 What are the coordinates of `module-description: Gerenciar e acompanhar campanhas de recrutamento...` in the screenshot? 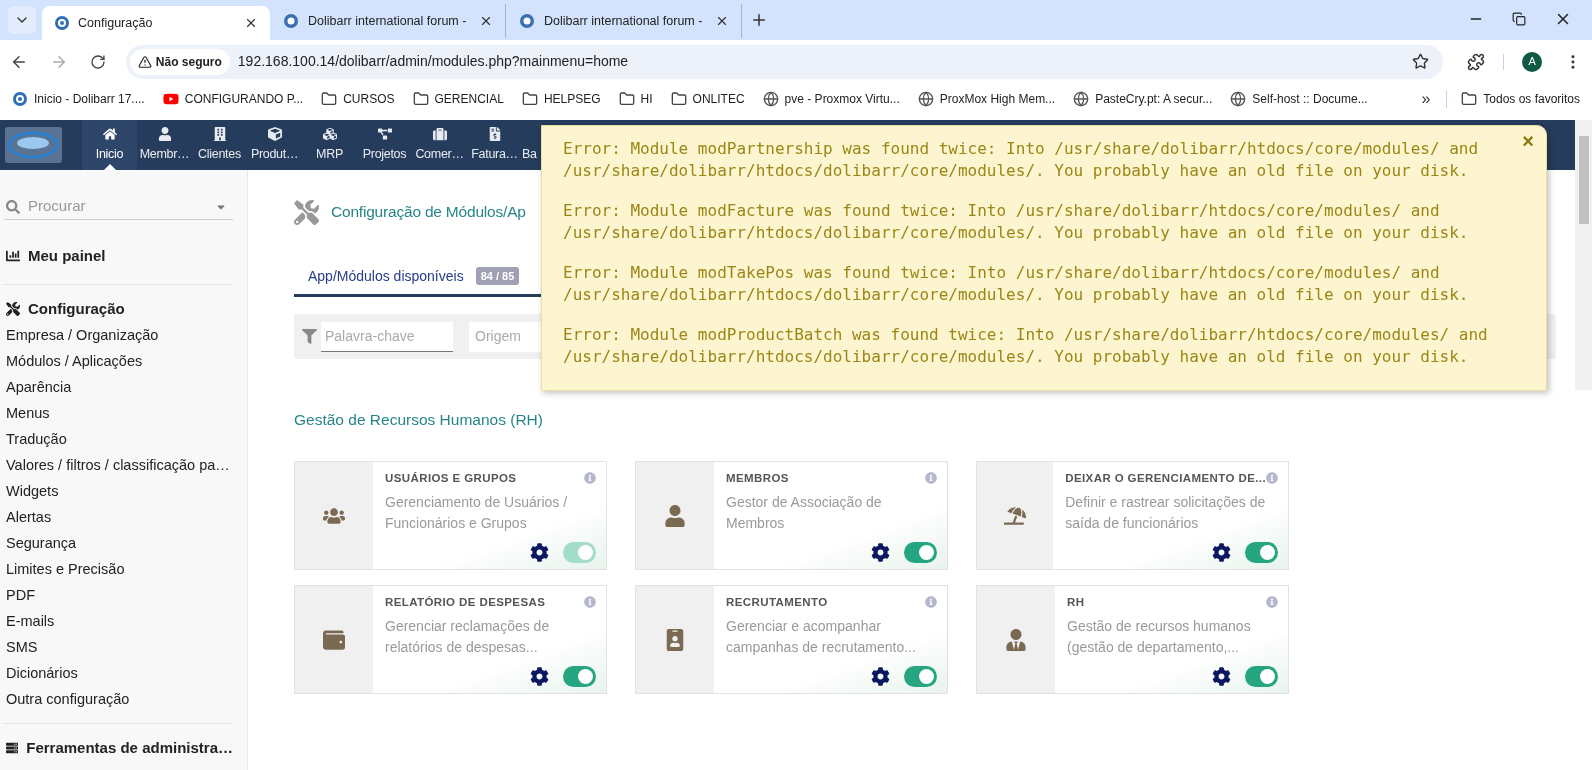 It's located at (821, 636).